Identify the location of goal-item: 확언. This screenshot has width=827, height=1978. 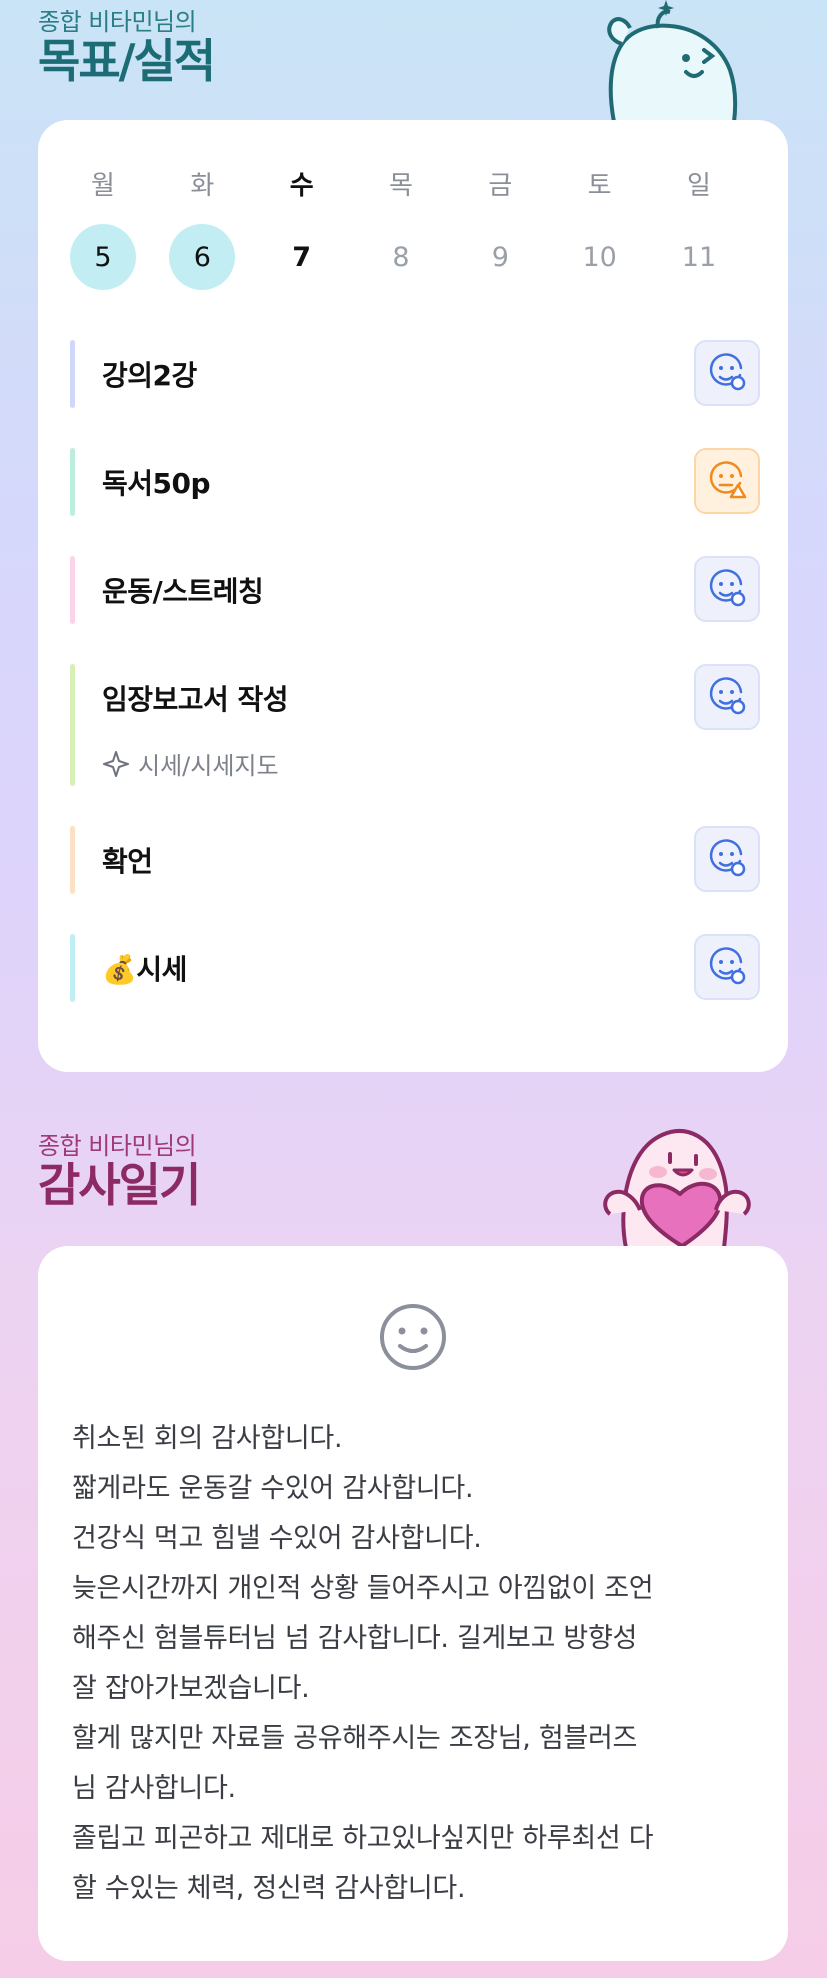
(415, 860).